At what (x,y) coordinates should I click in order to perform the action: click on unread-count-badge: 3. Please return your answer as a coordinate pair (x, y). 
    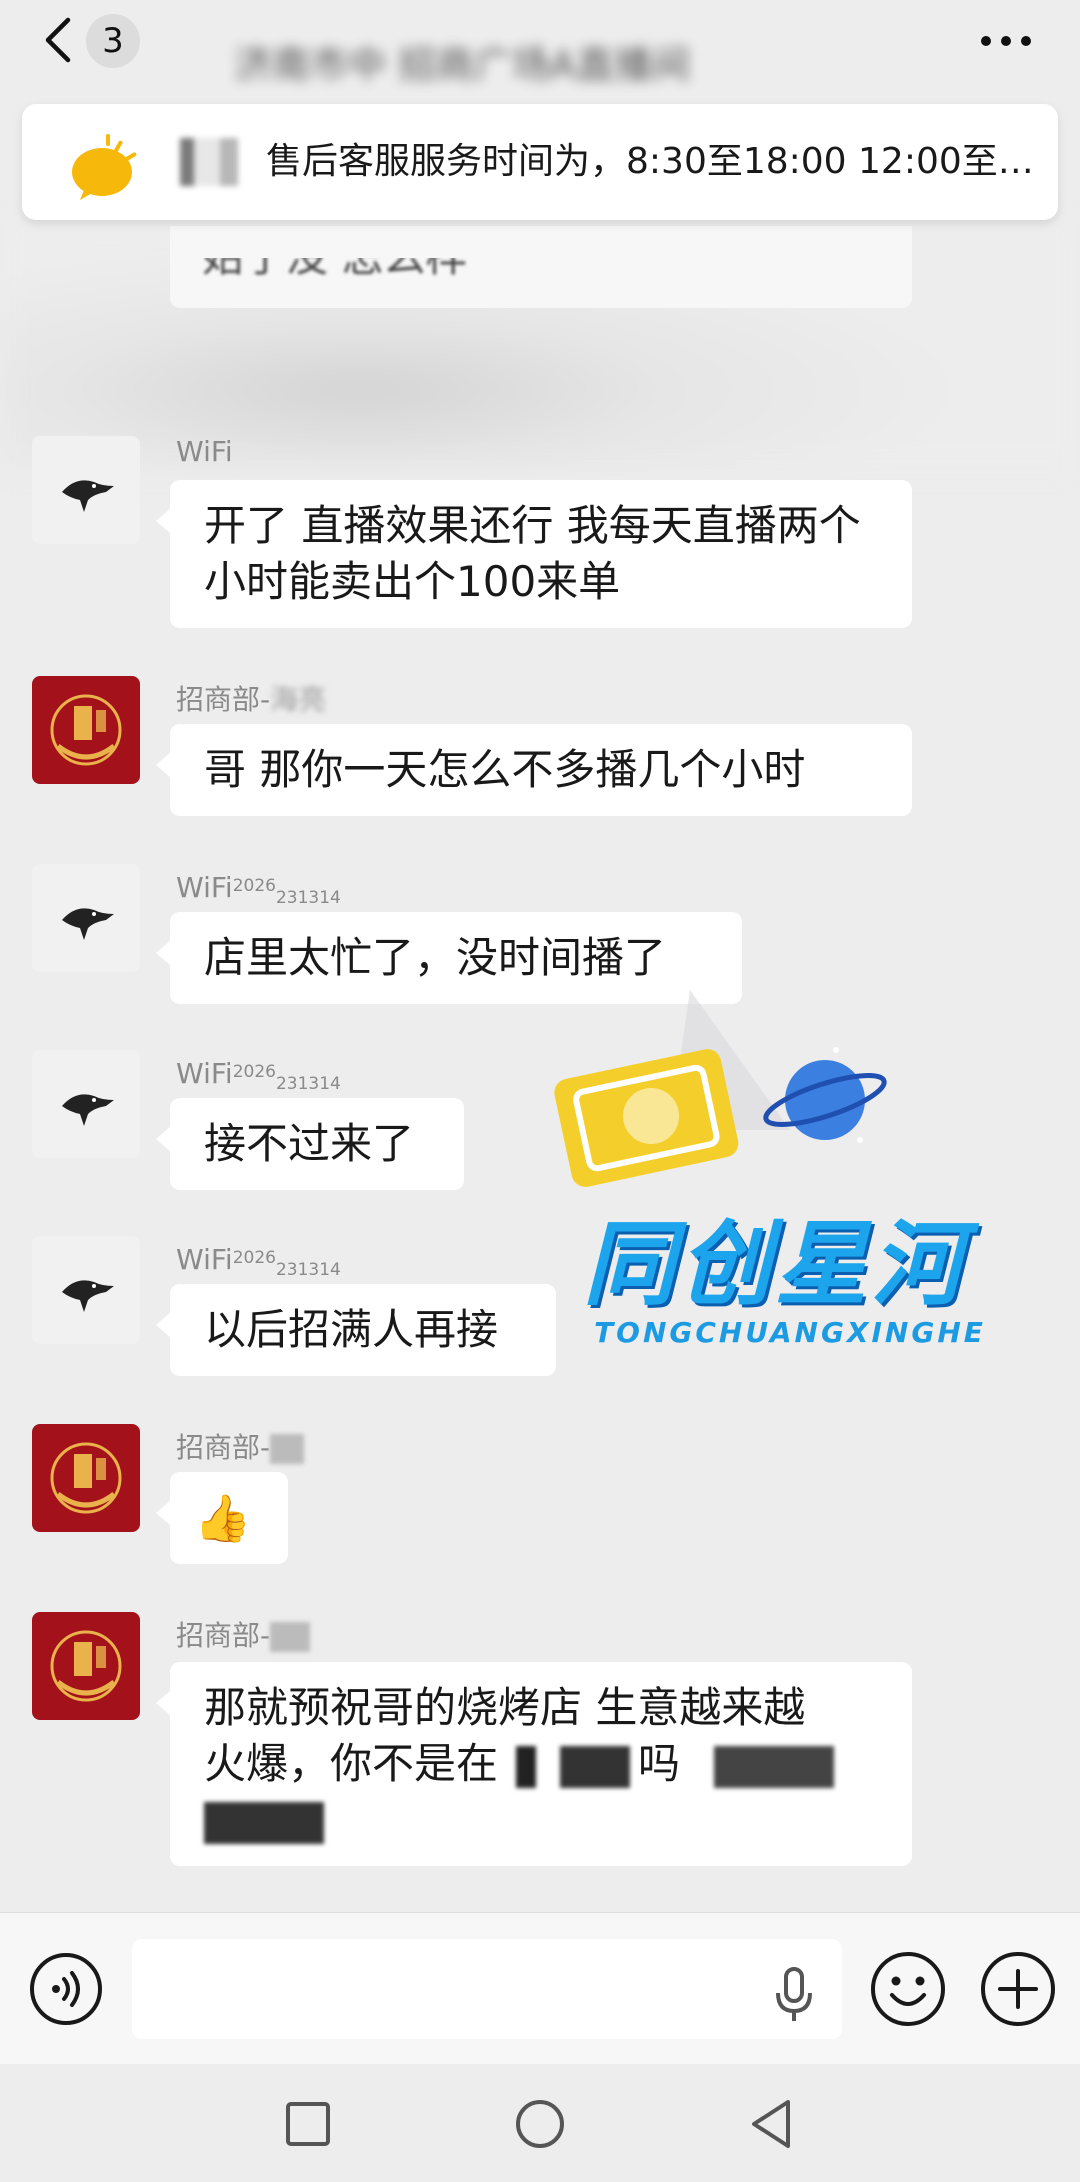
    Looking at the image, I should click on (113, 41).